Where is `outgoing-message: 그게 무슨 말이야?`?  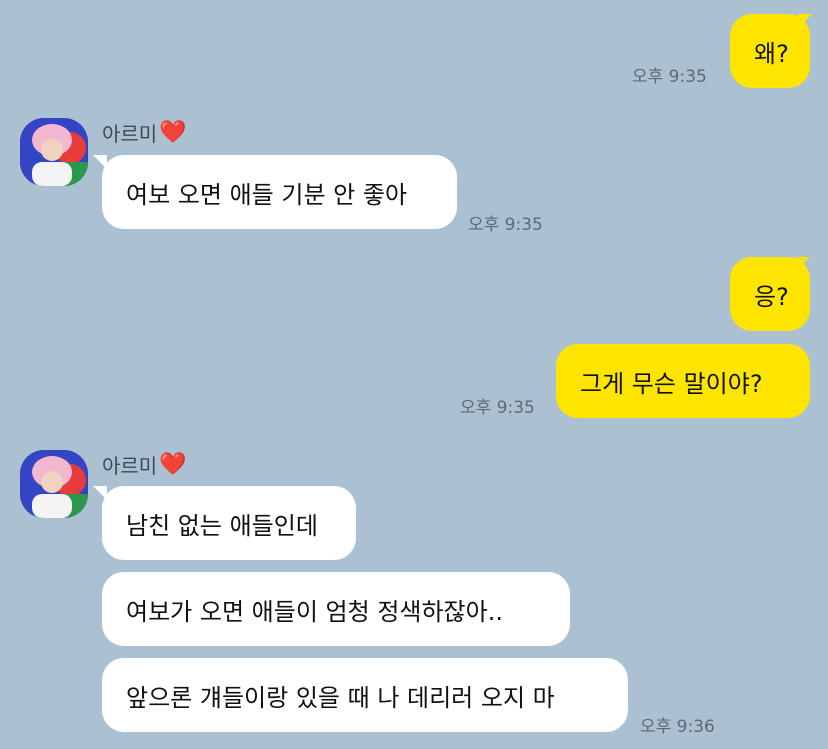 outgoing-message: 그게 무슨 말이야? is located at coordinates (683, 381).